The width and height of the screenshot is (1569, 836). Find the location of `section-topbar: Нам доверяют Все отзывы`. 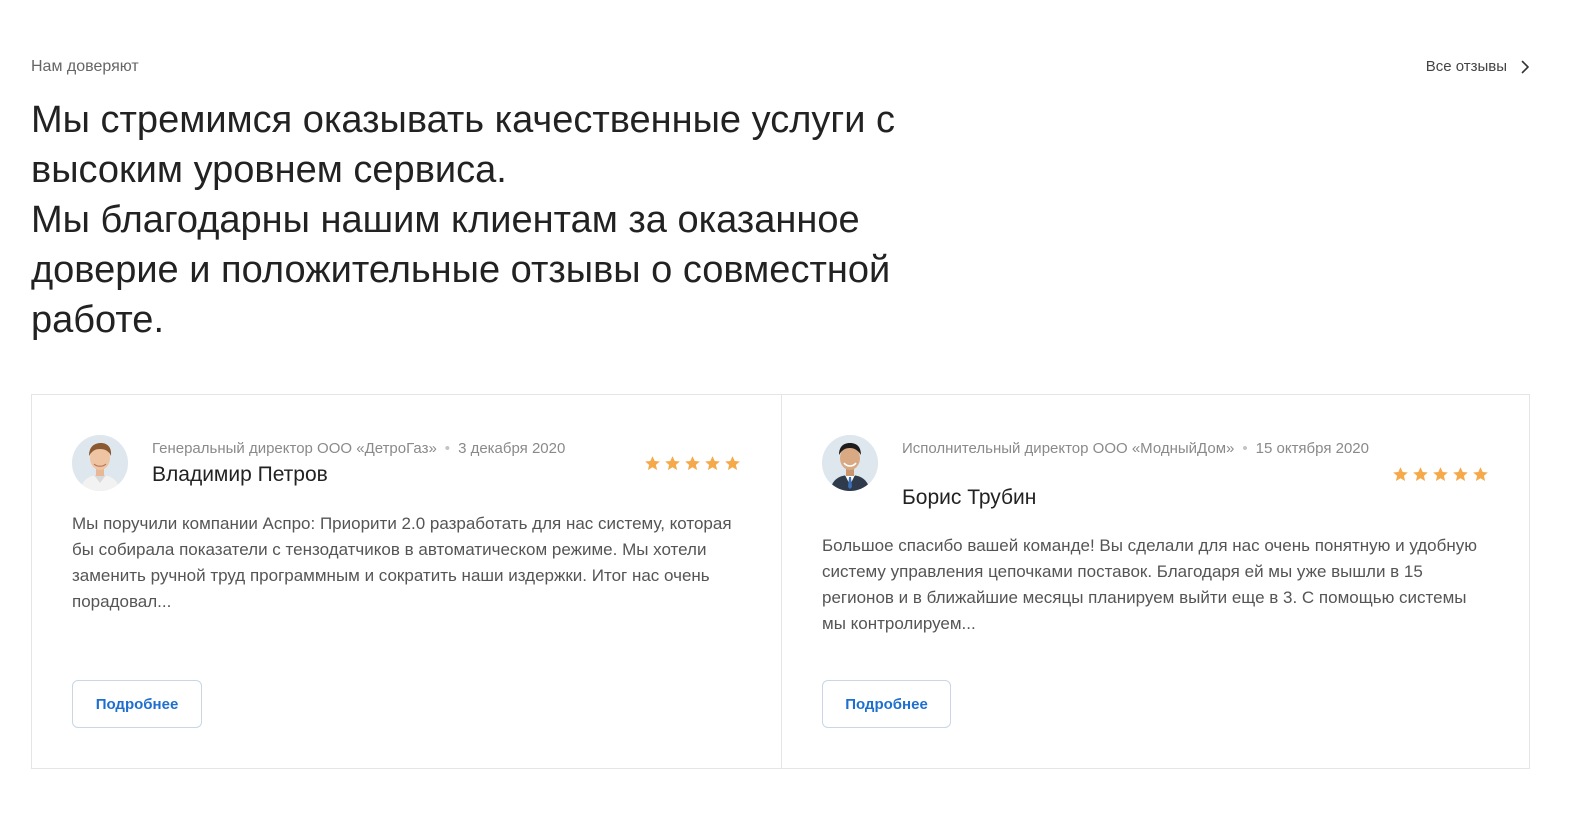

section-topbar: Нам доверяют Все отзывы is located at coordinates (780, 67).